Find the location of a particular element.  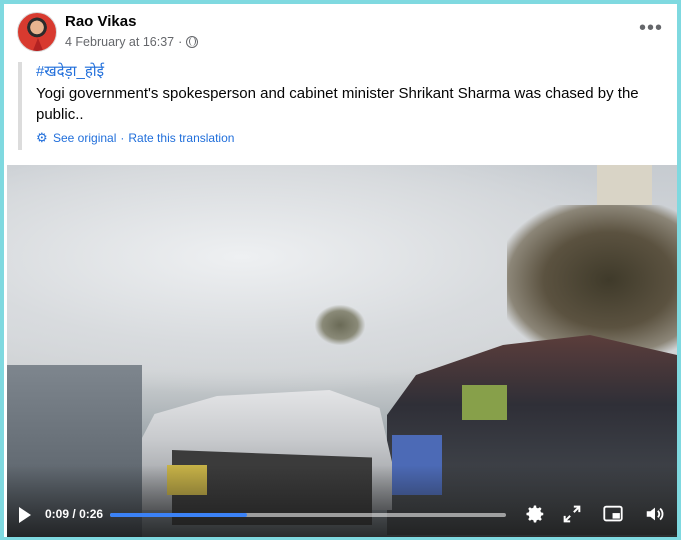

avatar is located at coordinates (37, 32).